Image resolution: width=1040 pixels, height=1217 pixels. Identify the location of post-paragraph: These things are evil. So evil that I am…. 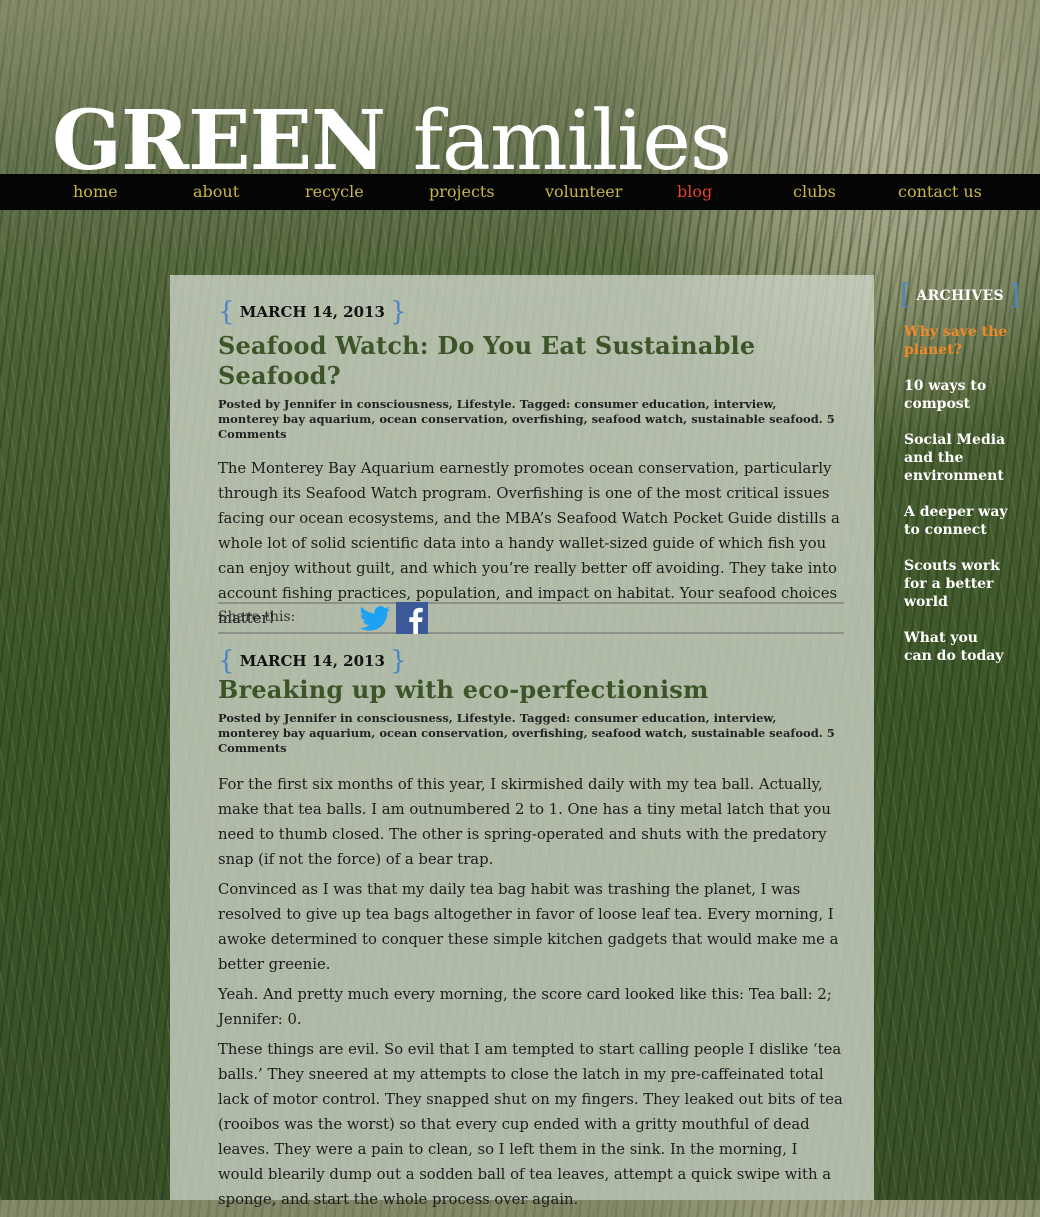
(530, 1124).